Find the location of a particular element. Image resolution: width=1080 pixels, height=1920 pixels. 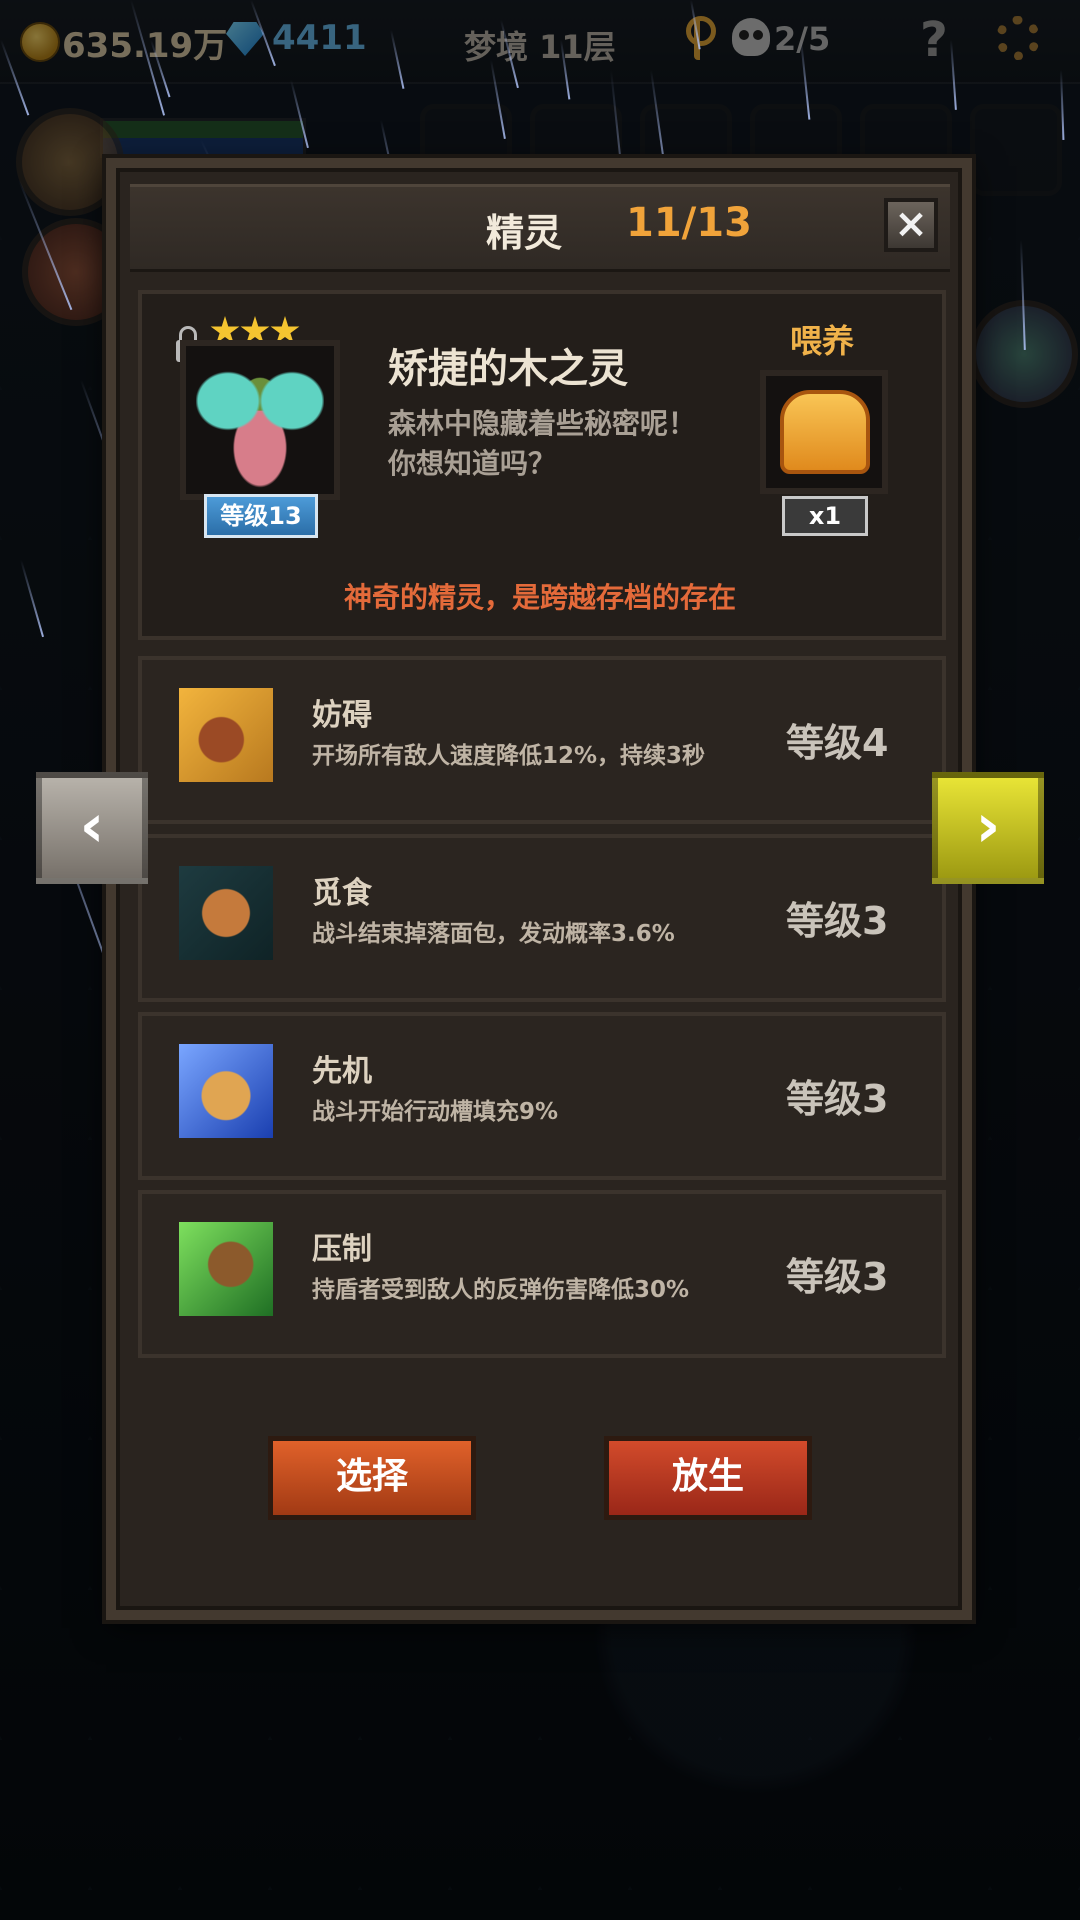

skill-description: 战斗开始行动槽填充9% is located at coordinates (435, 1112).